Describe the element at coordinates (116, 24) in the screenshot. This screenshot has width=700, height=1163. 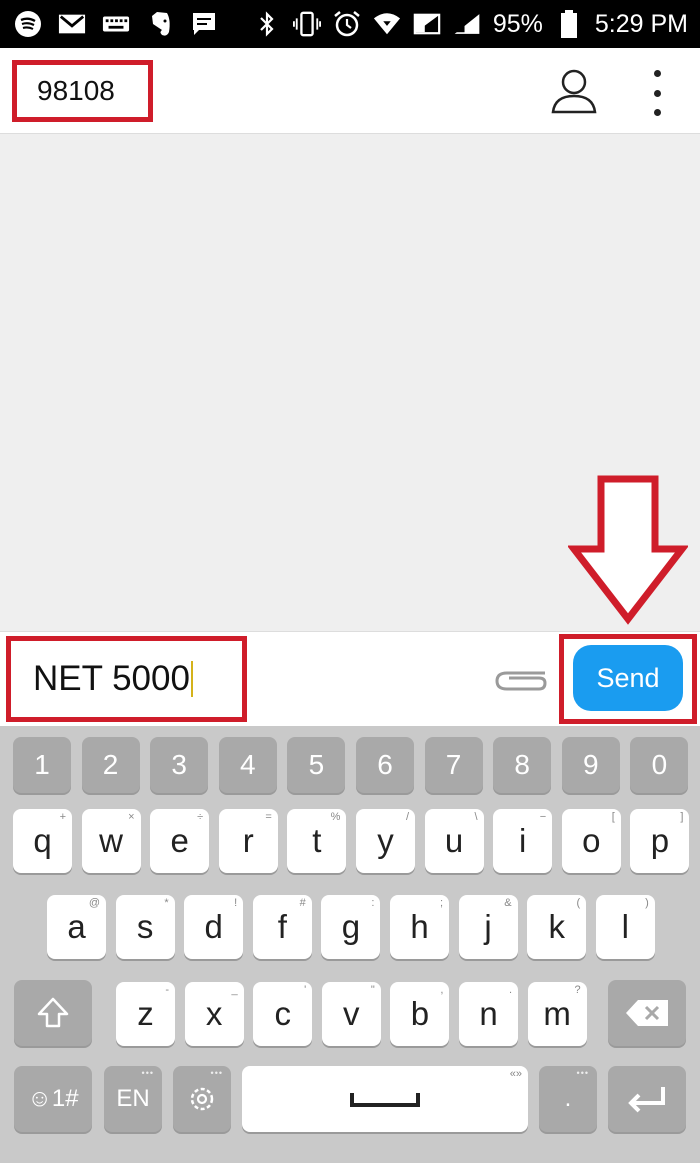
I see `status-left-icons` at that location.